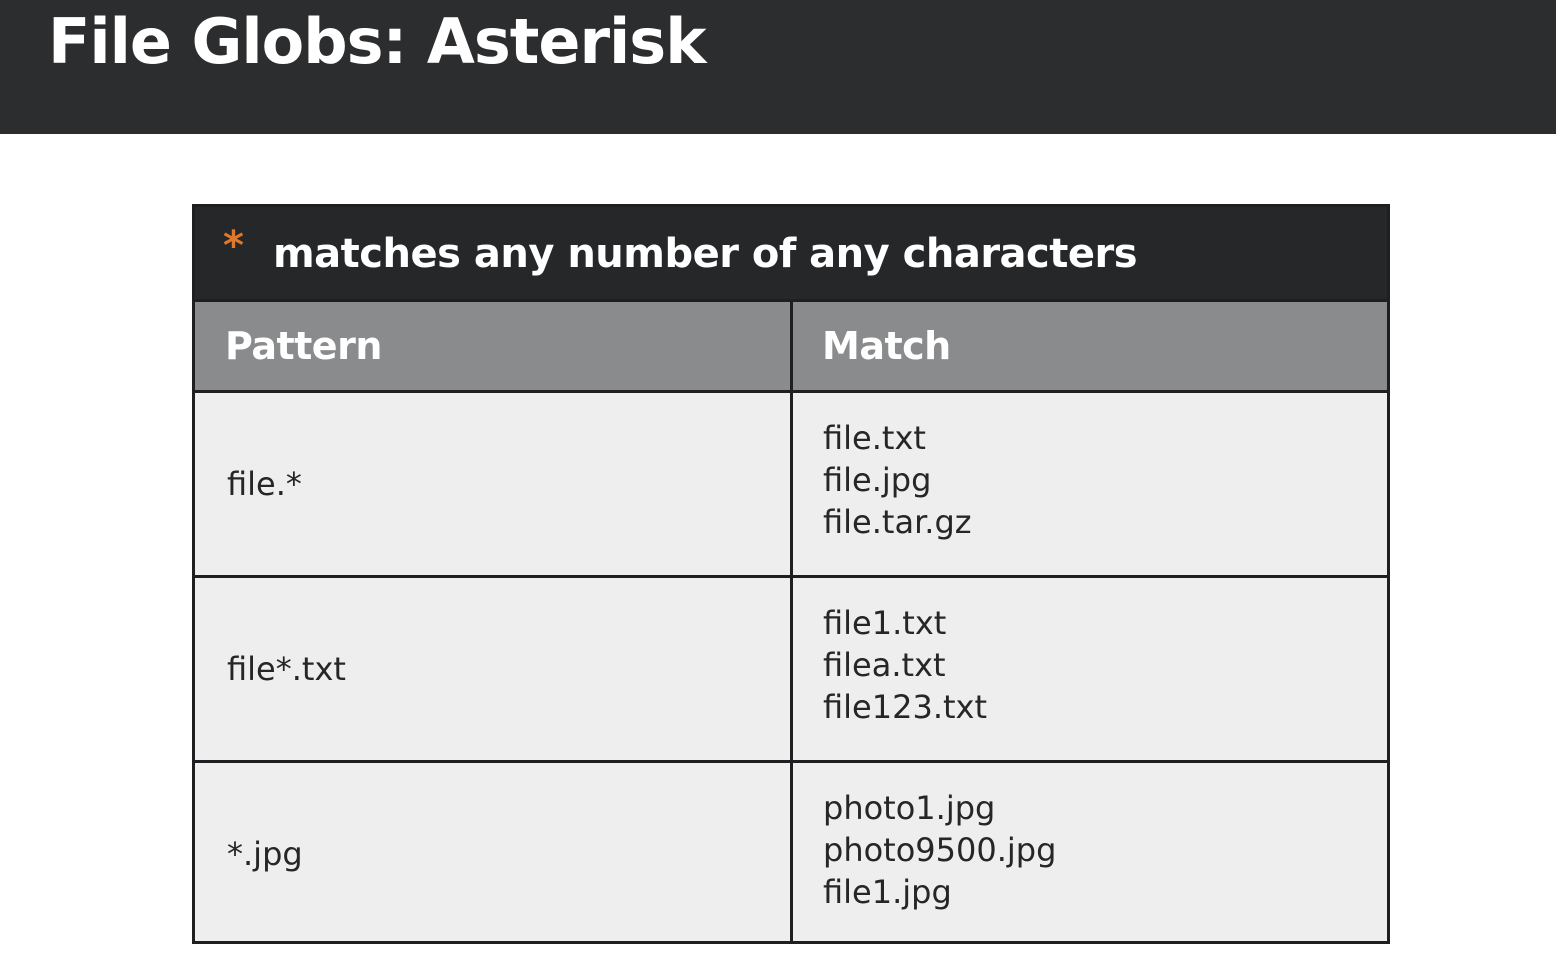 Image resolution: width=1556 pixels, height=963 pixels. What do you see at coordinates (885, 623) in the screenshot?
I see `match-item: file1.txt` at bounding box center [885, 623].